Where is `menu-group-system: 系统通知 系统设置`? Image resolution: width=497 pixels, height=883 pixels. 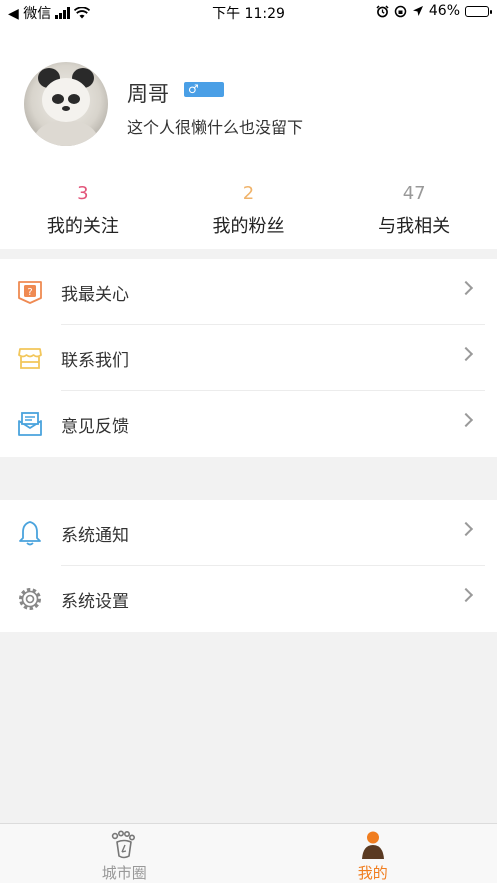
menu-group-system: 系统通知 系统设置 is located at coordinates (248, 566).